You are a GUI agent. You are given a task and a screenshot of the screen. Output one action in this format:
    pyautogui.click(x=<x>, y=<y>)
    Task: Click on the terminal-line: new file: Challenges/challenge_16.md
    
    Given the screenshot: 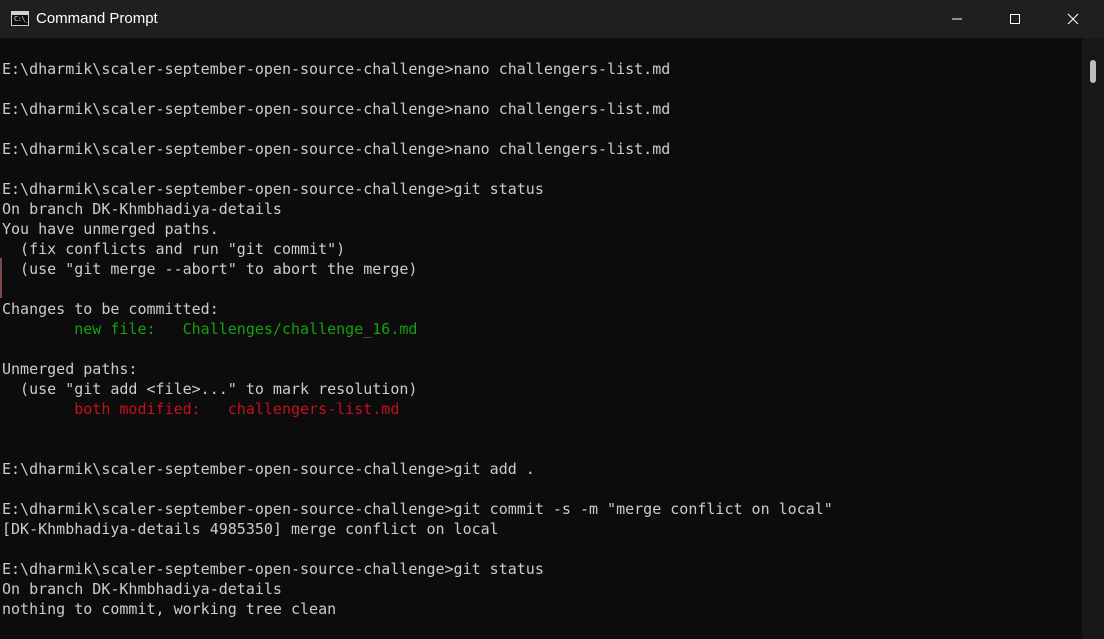 What is the action you would take?
    pyautogui.click(x=417, y=329)
    